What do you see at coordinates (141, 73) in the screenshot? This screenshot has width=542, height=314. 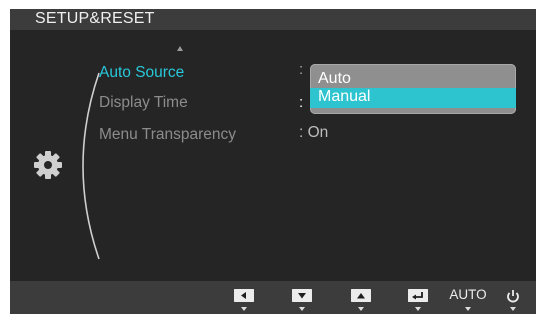 I see `menu-item-auto-source: Auto Source` at bounding box center [141, 73].